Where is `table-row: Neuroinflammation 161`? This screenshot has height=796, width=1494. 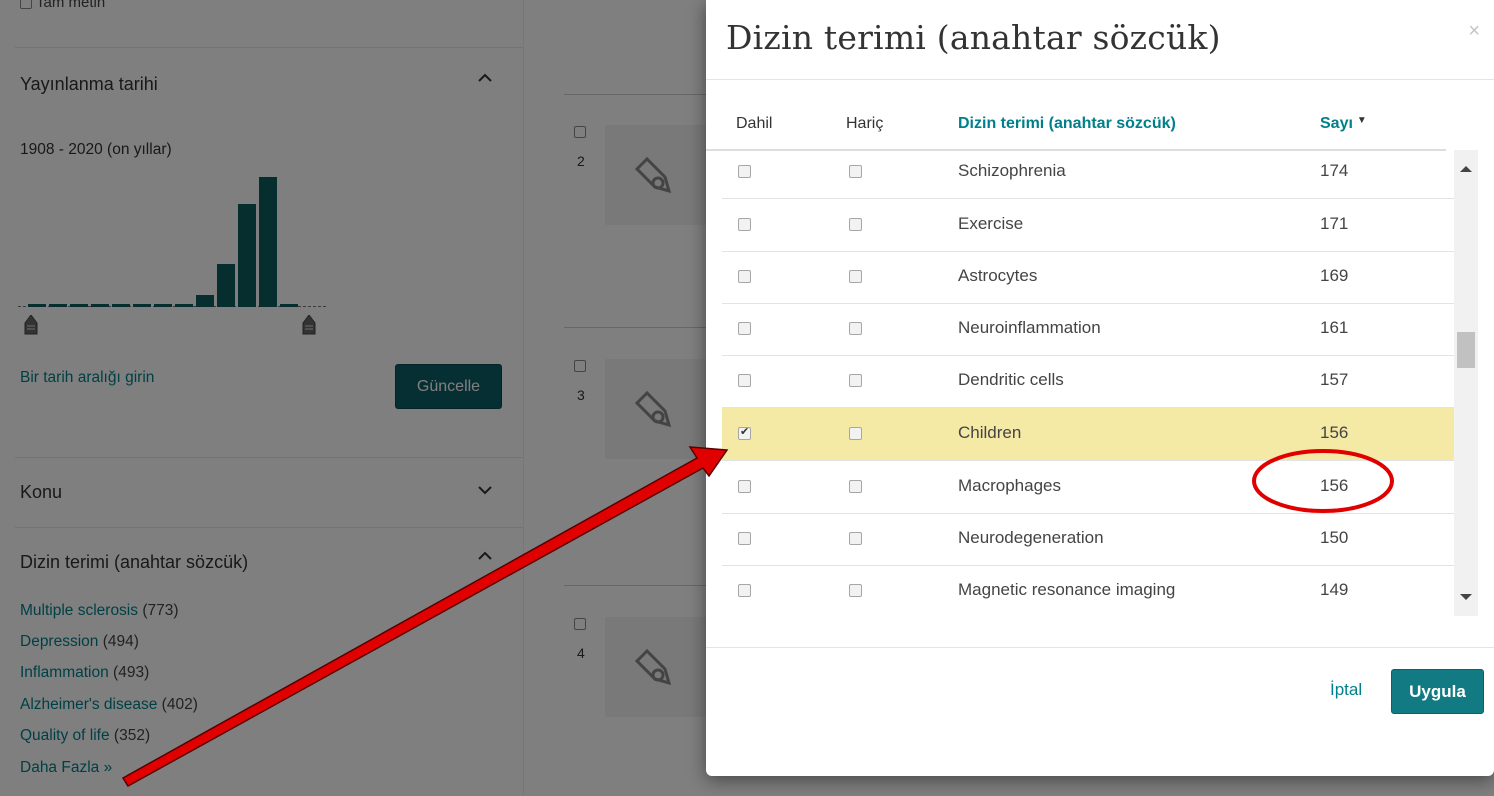 table-row: Neuroinflammation 161 is located at coordinates (1088, 329).